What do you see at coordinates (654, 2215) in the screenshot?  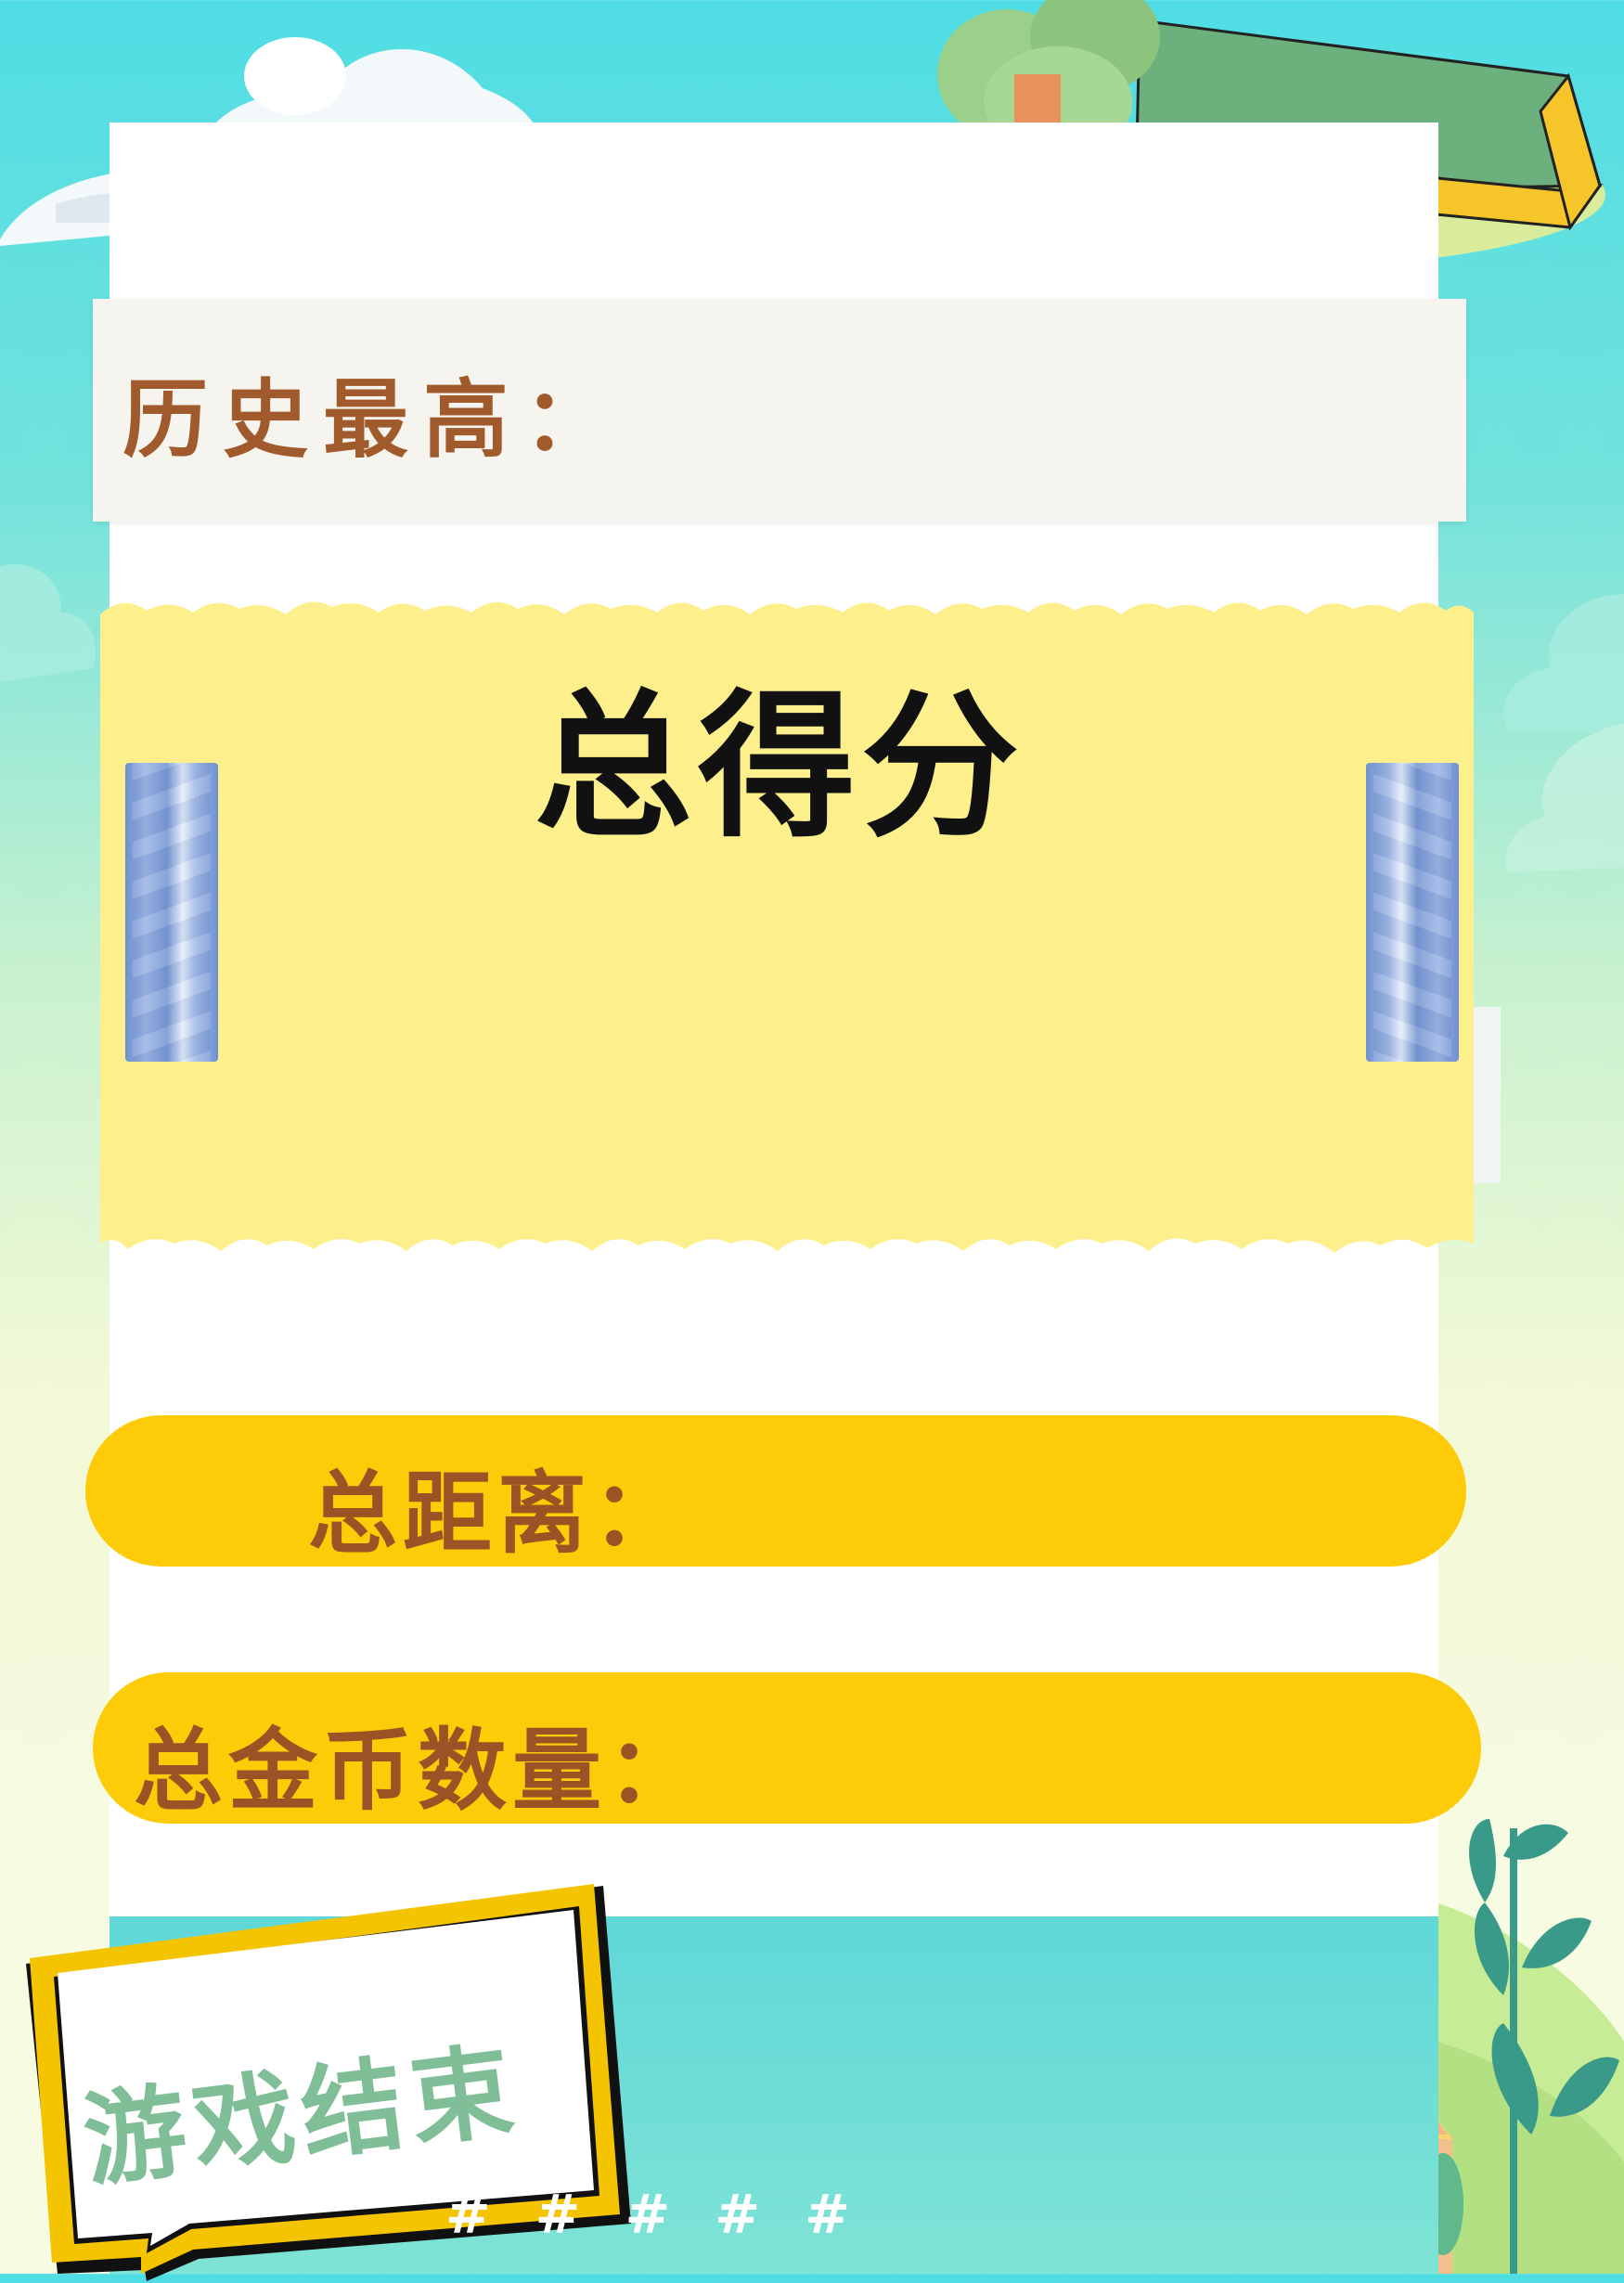 I see `hash-decoration: # # # # #` at bounding box center [654, 2215].